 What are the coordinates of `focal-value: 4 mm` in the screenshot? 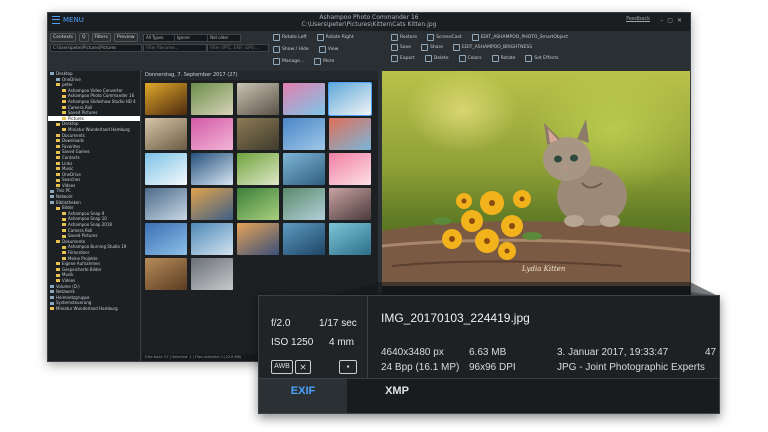 It's located at (341, 342).